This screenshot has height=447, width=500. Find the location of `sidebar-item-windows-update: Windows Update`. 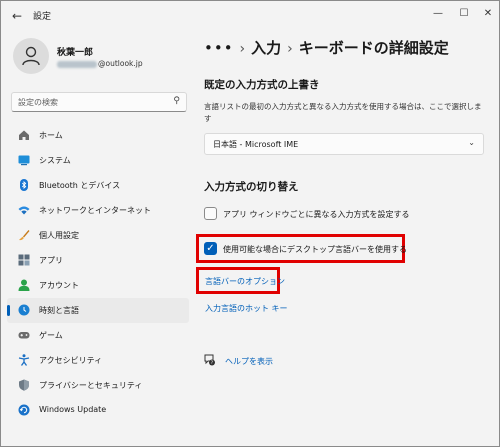

sidebar-item-windows-update: Windows Update is located at coordinates (98, 410).